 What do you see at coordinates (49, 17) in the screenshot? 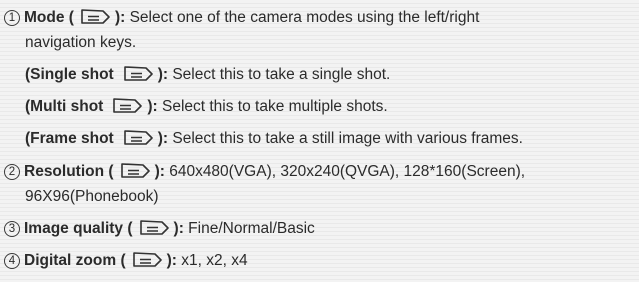
I see `mode-label: Mode (` at bounding box center [49, 17].